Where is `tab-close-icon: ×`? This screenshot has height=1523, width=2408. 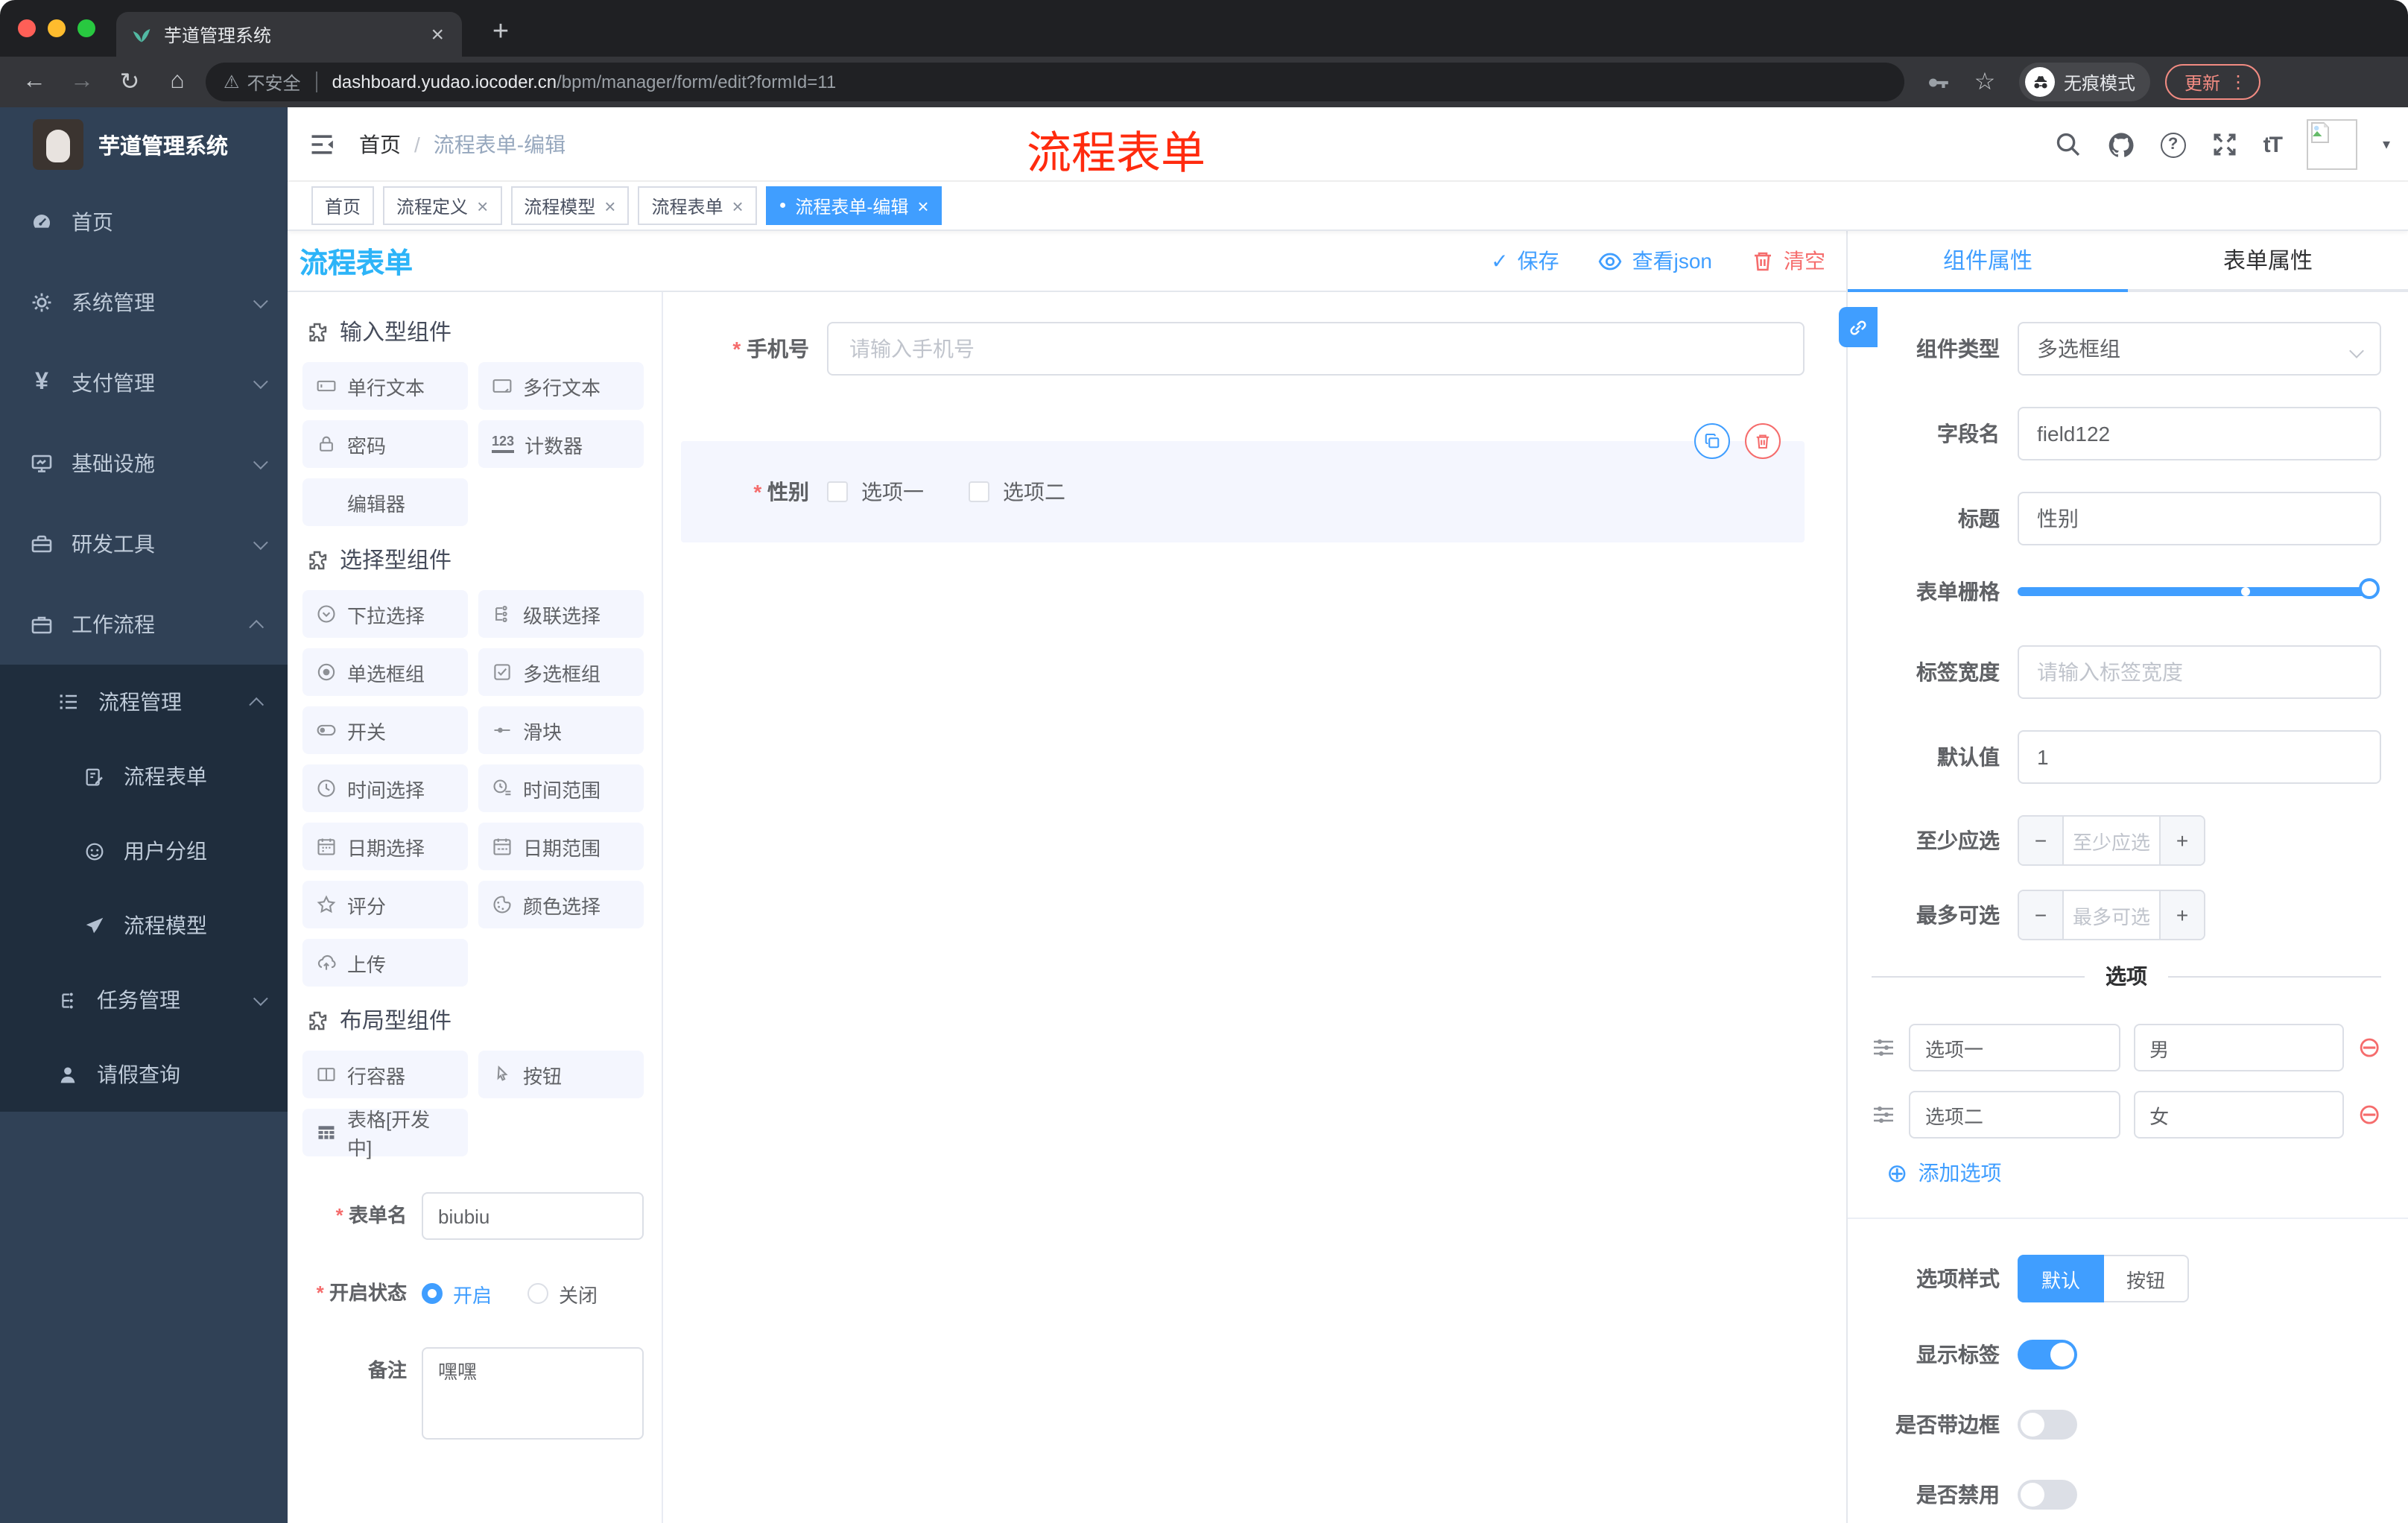 tab-close-icon: × is located at coordinates (437, 34).